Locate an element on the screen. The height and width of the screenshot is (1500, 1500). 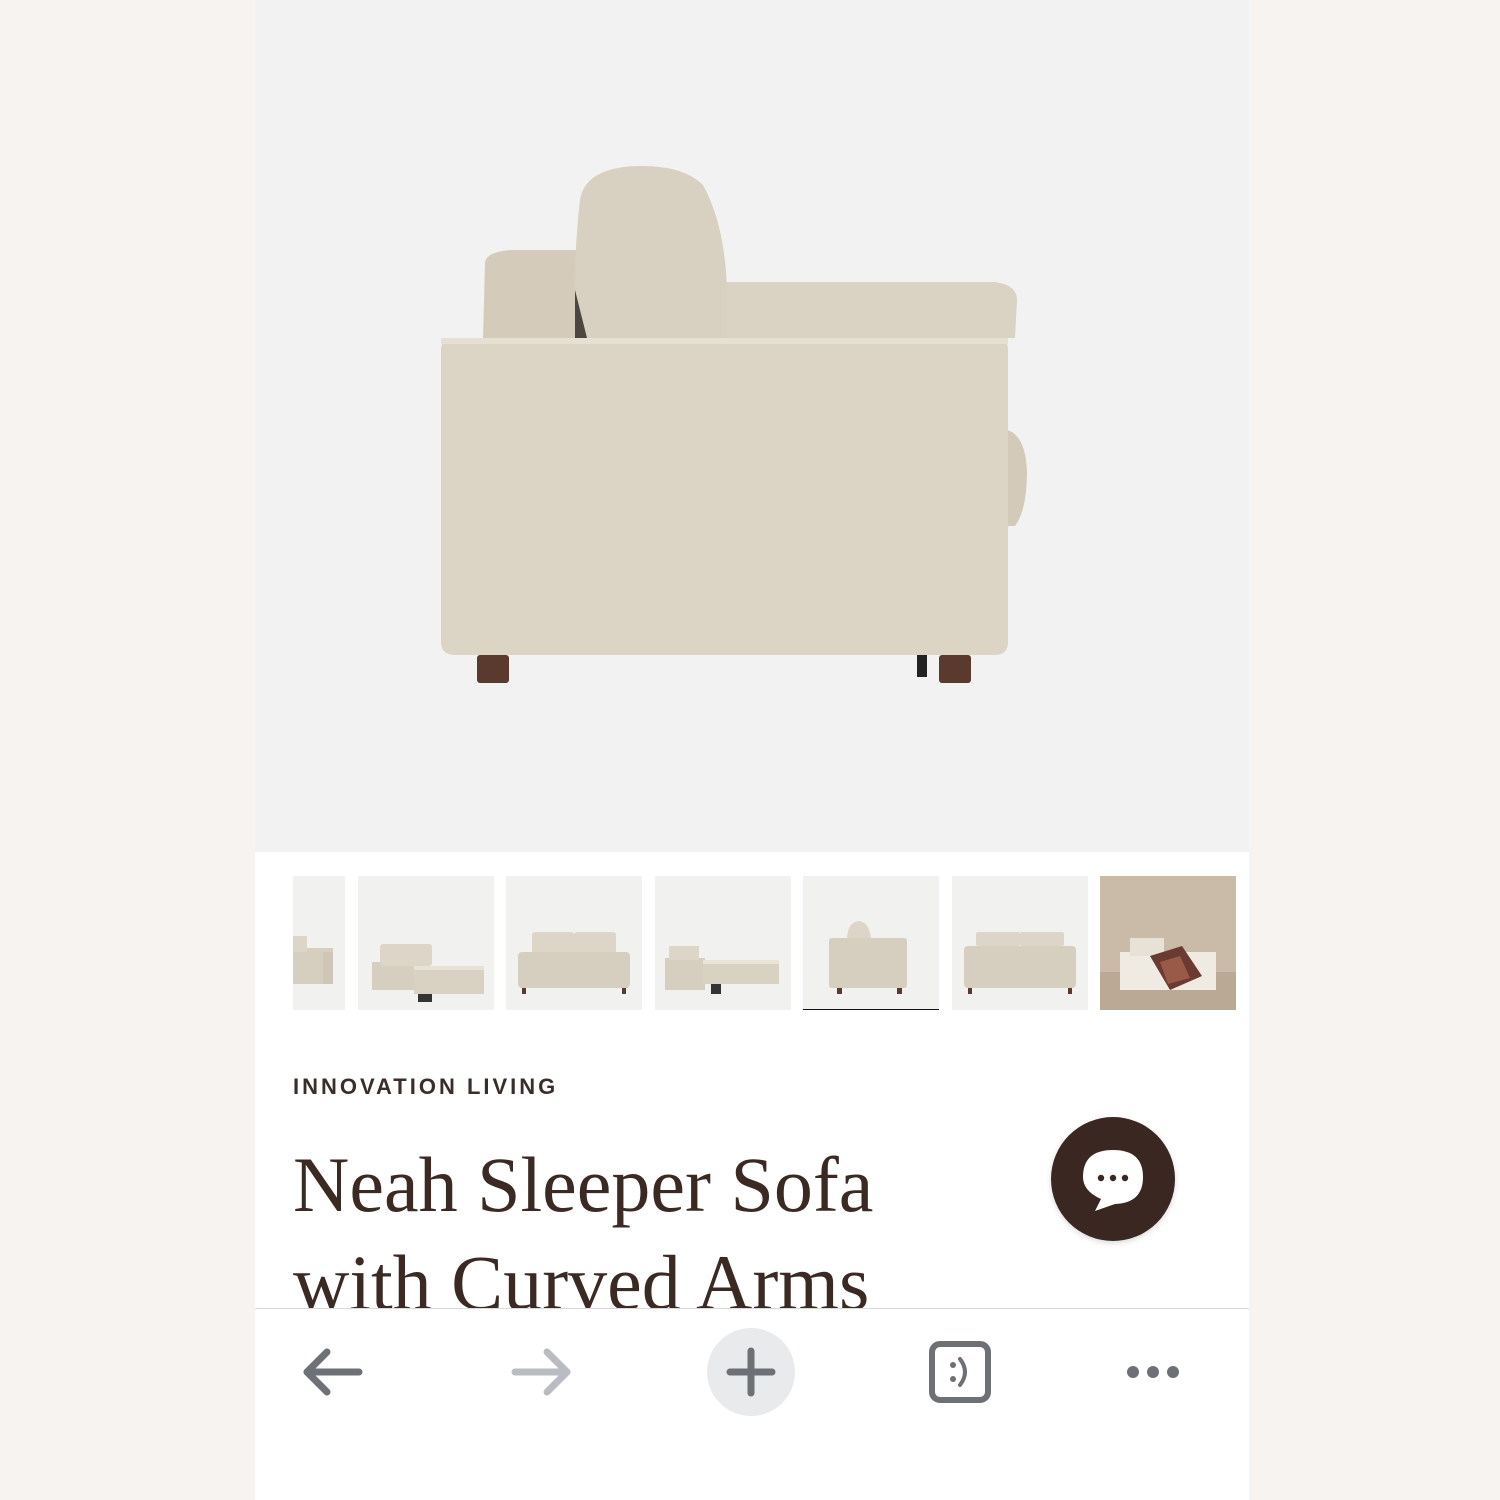
brand-label: INNOVATION LIVING is located at coordinates (425, 1087).